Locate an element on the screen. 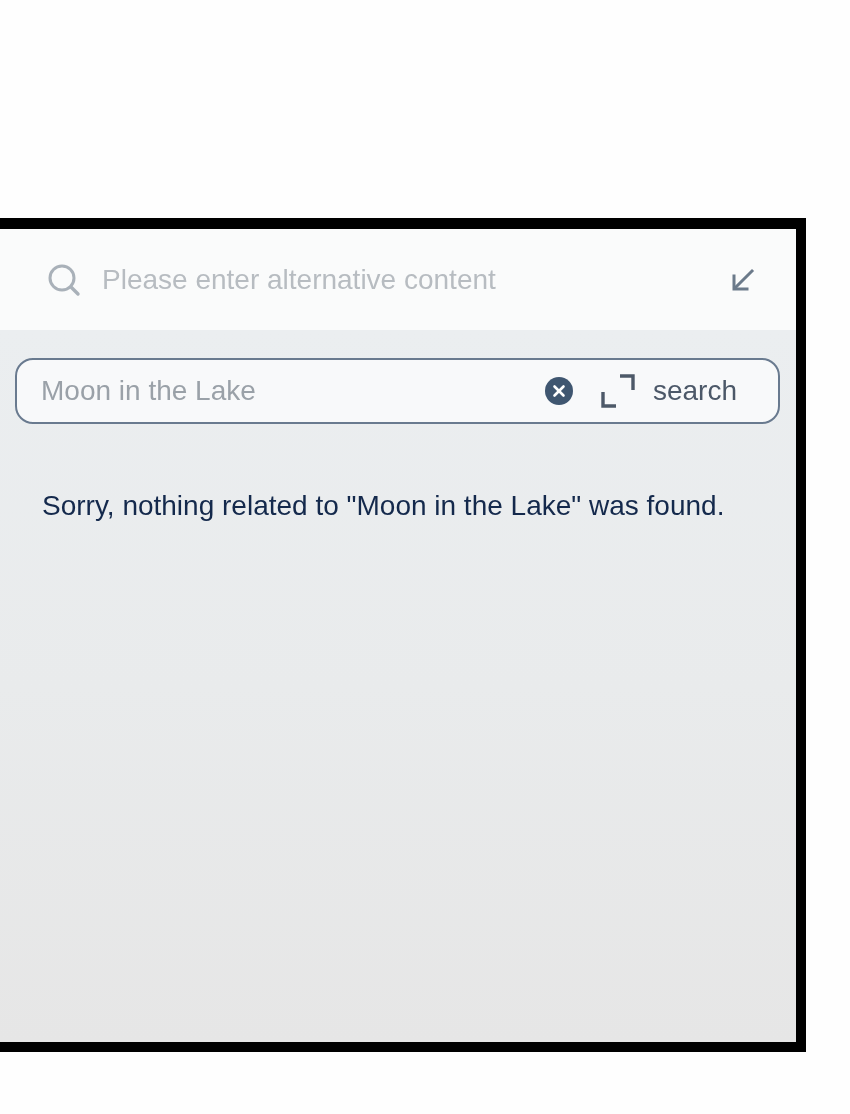 Image resolution: width=850 pixels, height=1114 pixels. search-field: Moon in the Lake search is located at coordinates (397, 391).